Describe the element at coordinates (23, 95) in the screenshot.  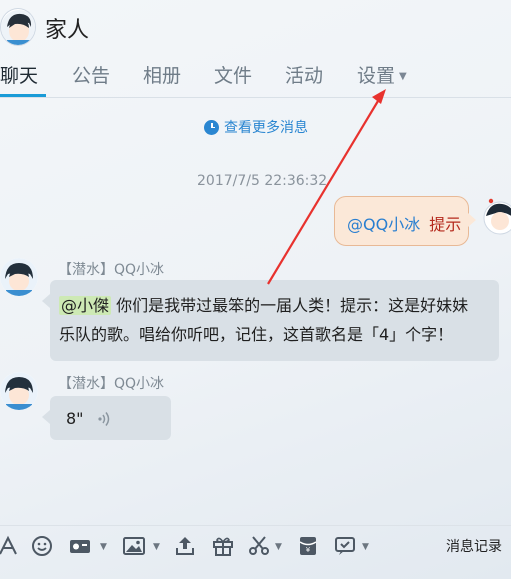
I see `active-tab-indicator` at that location.